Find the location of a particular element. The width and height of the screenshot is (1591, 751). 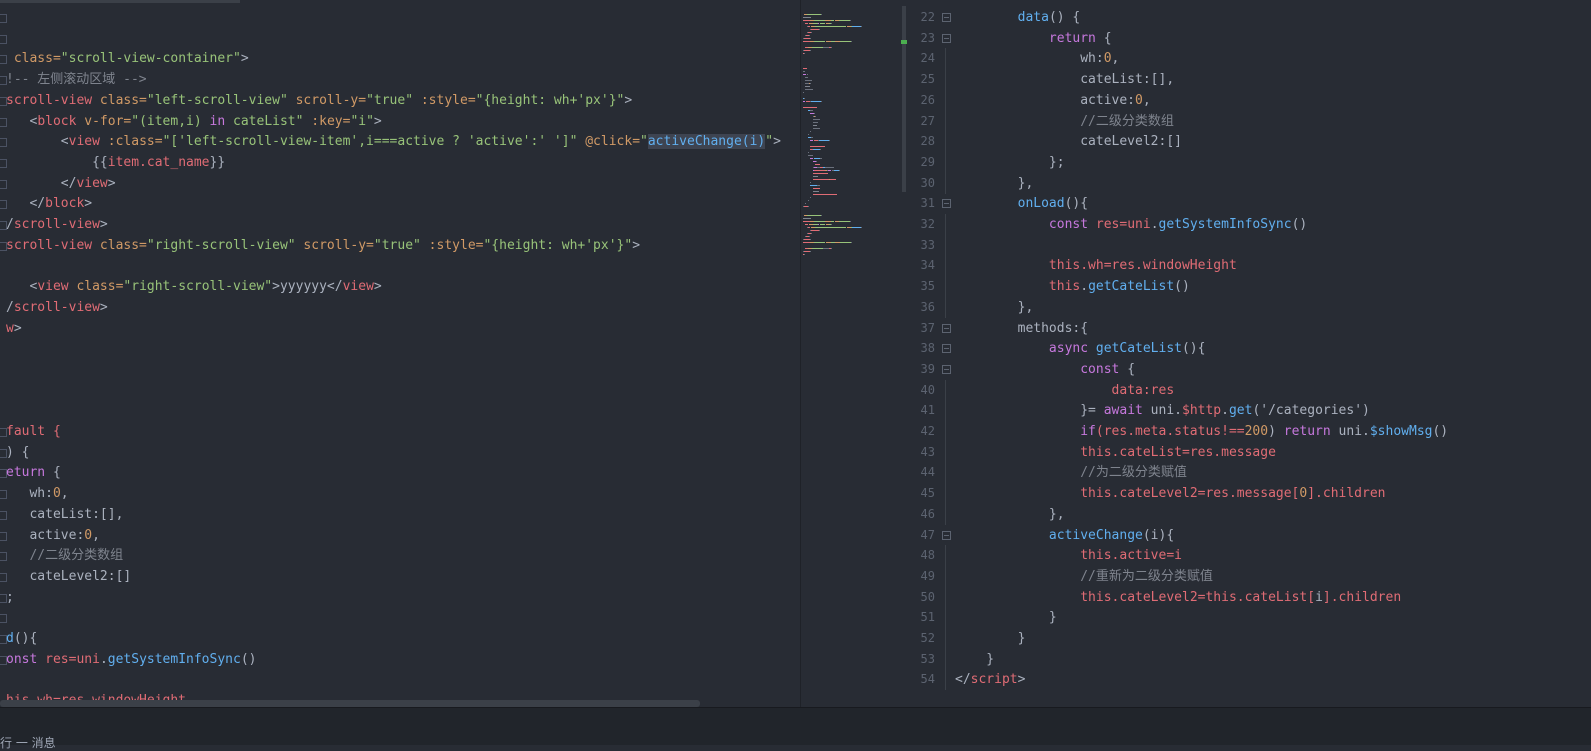

code-line: this.active=i is located at coordinates (1068, 555).